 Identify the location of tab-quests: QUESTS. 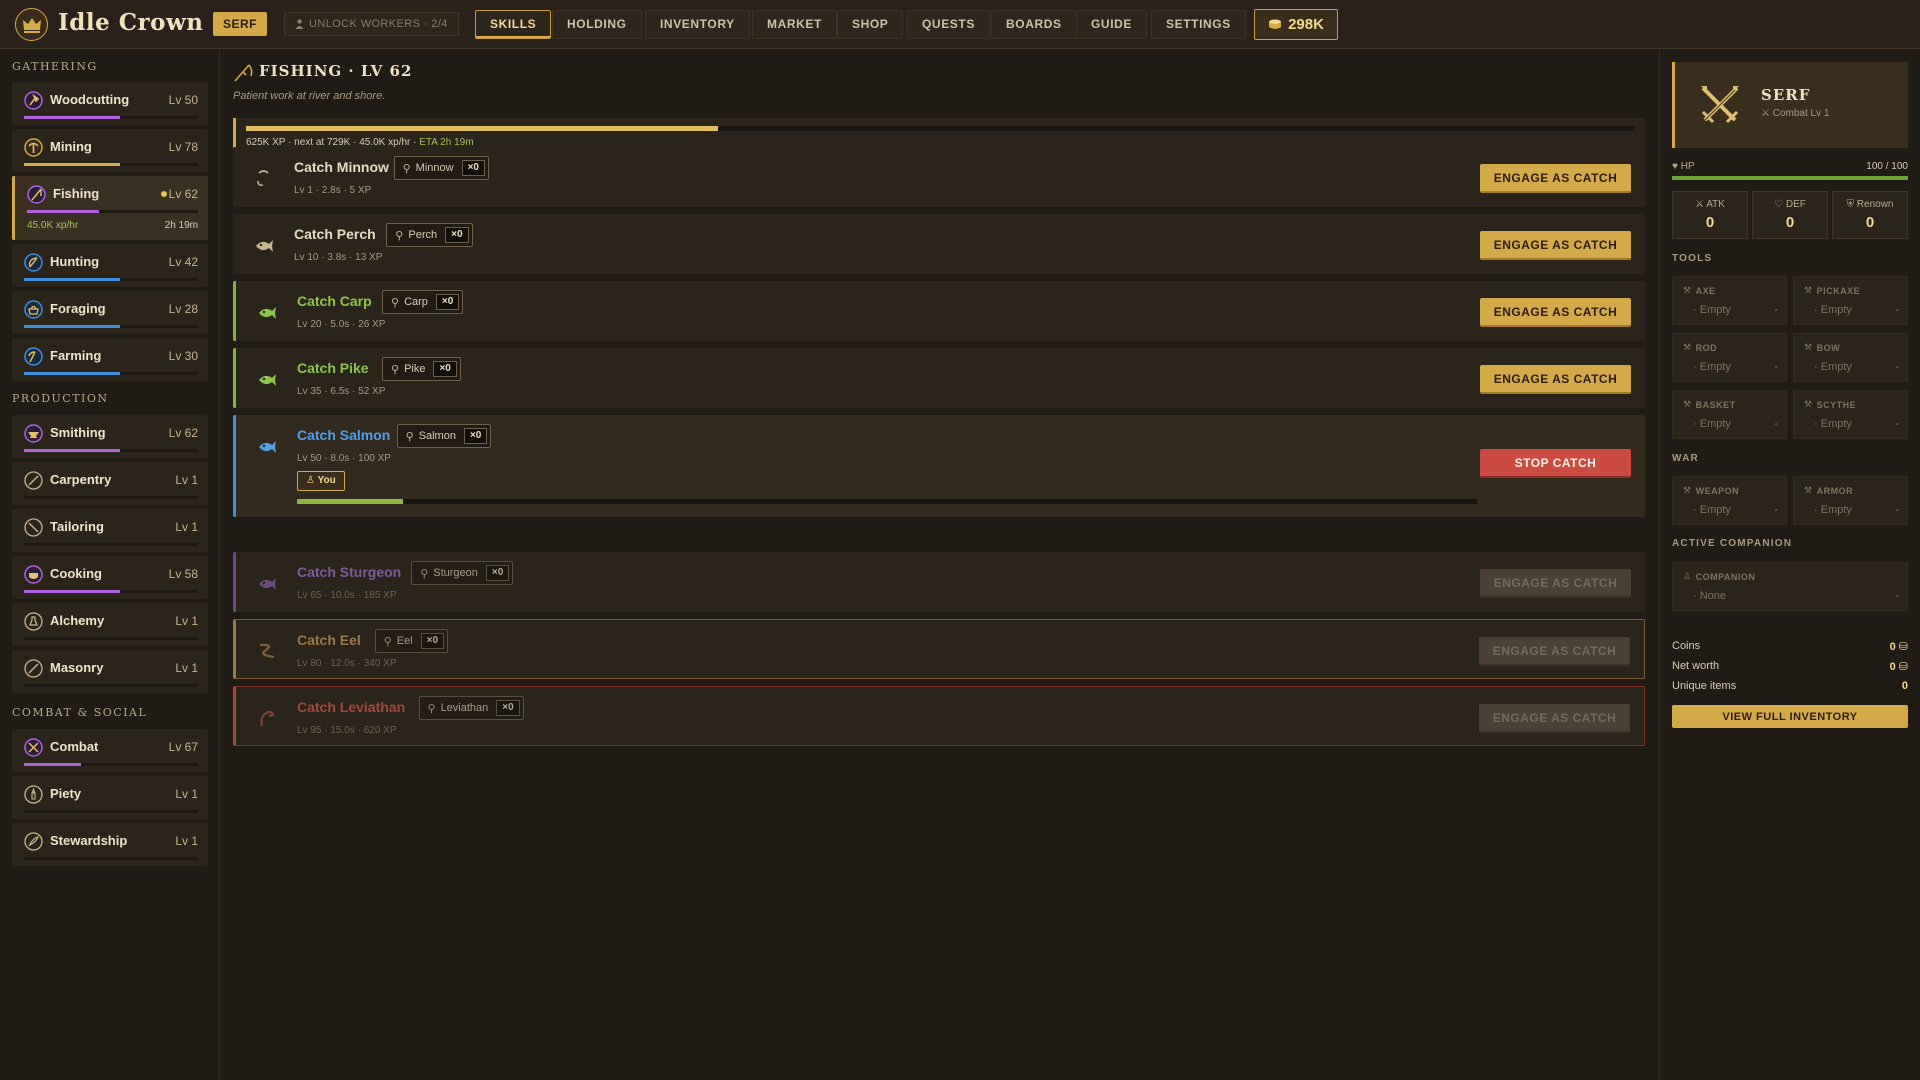
(948, 24).